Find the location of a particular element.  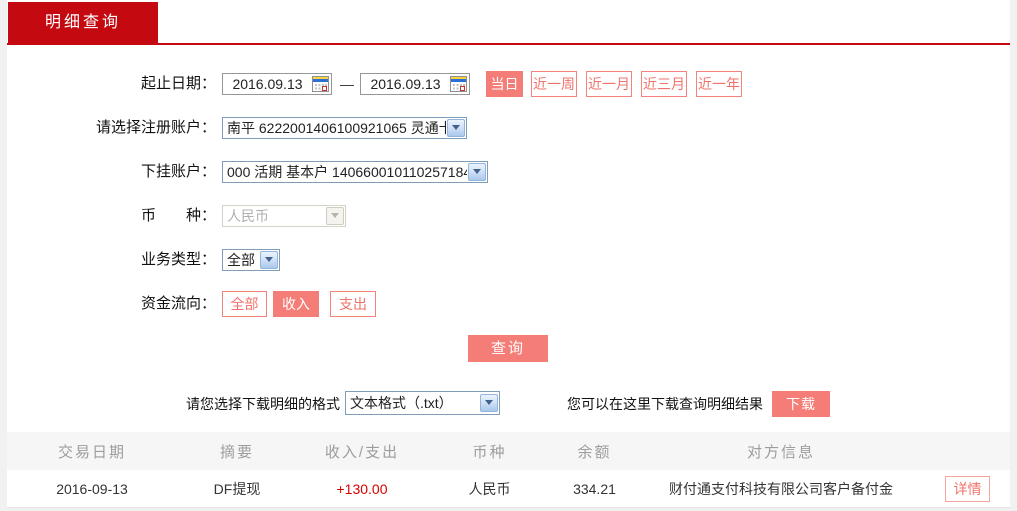

quick-button-last-year: 近一年 is located at coordinates (719, 84).